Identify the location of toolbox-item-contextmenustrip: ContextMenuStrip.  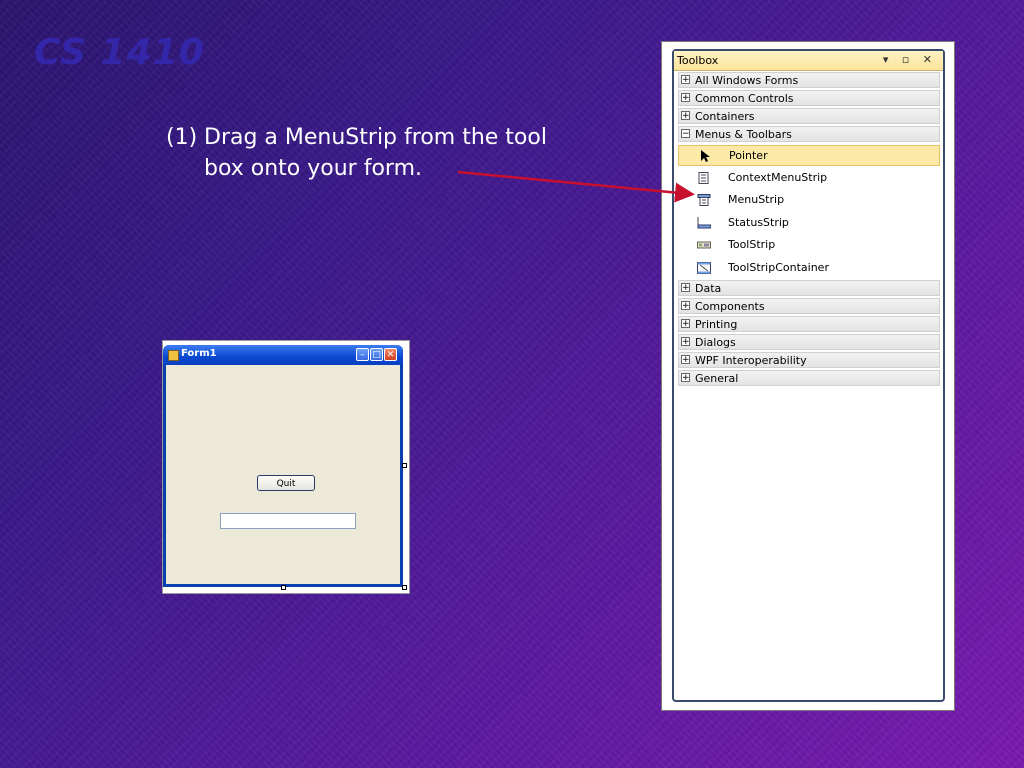
(809, 178).